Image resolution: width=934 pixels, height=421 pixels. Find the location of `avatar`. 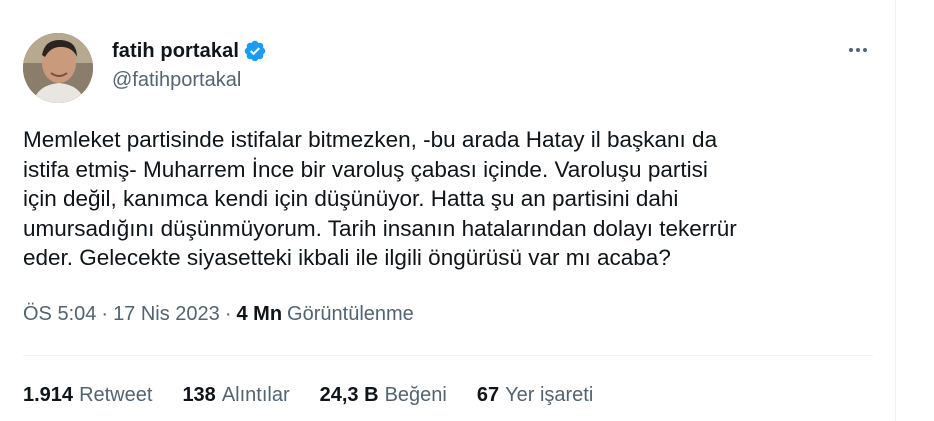

avatar is located at coordinates (58, 68).